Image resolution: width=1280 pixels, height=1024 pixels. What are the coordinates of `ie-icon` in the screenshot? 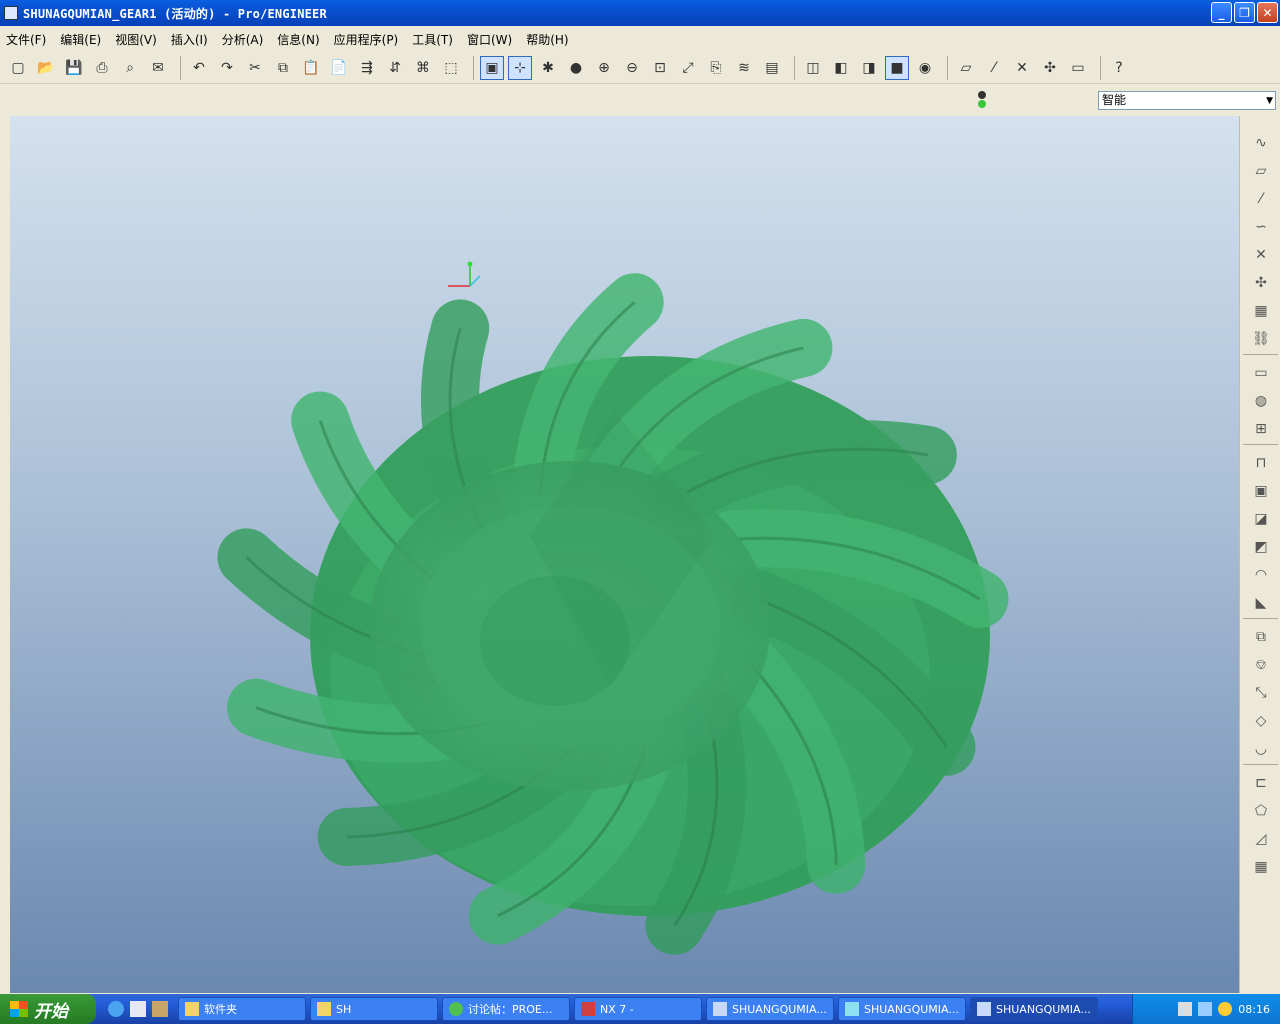 It's located at (116, 1009).